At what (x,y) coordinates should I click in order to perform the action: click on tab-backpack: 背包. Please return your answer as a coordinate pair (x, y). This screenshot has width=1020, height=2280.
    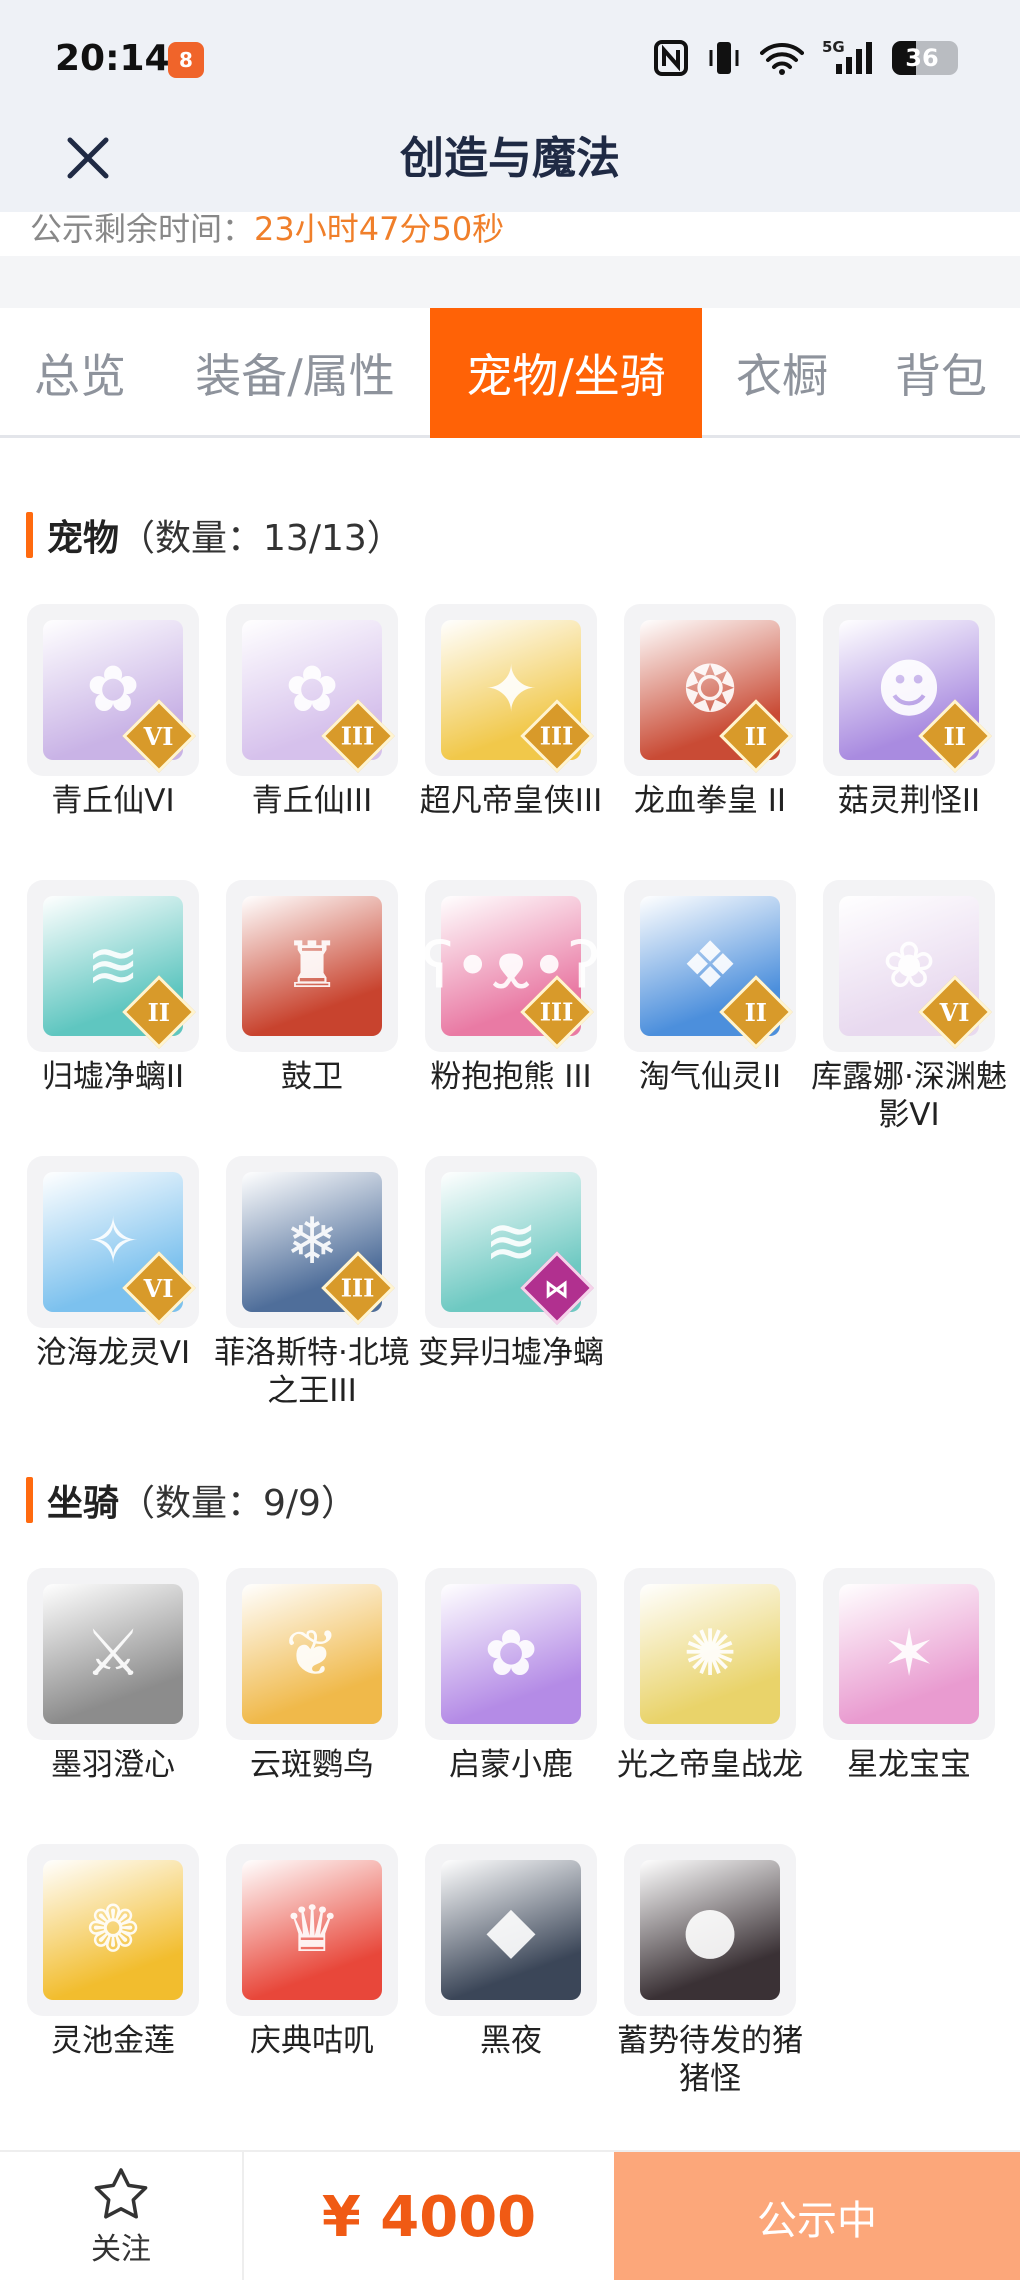
    Looking at the image, I should click on (941, 373).